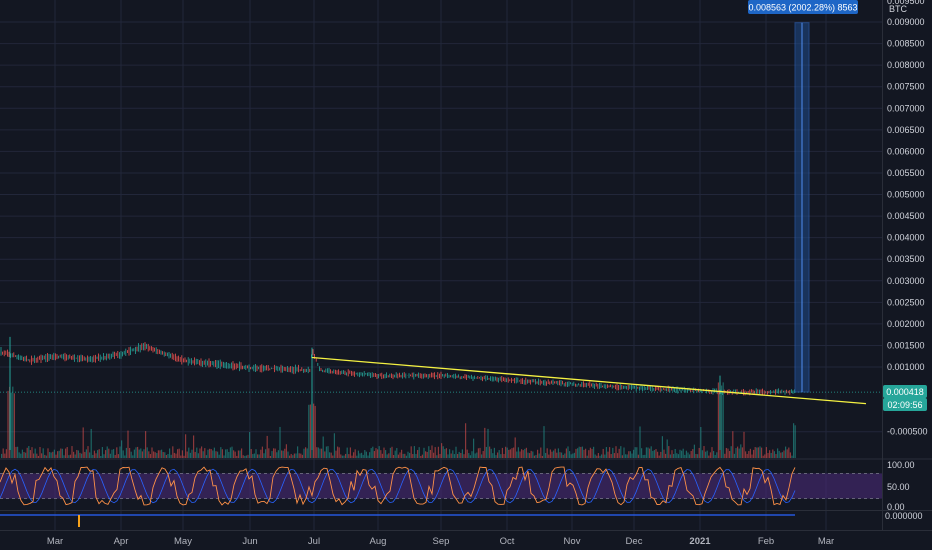  Describe the element at coordinates (55, 541) in the screenshot. I see `time-label: Mar` at that location.